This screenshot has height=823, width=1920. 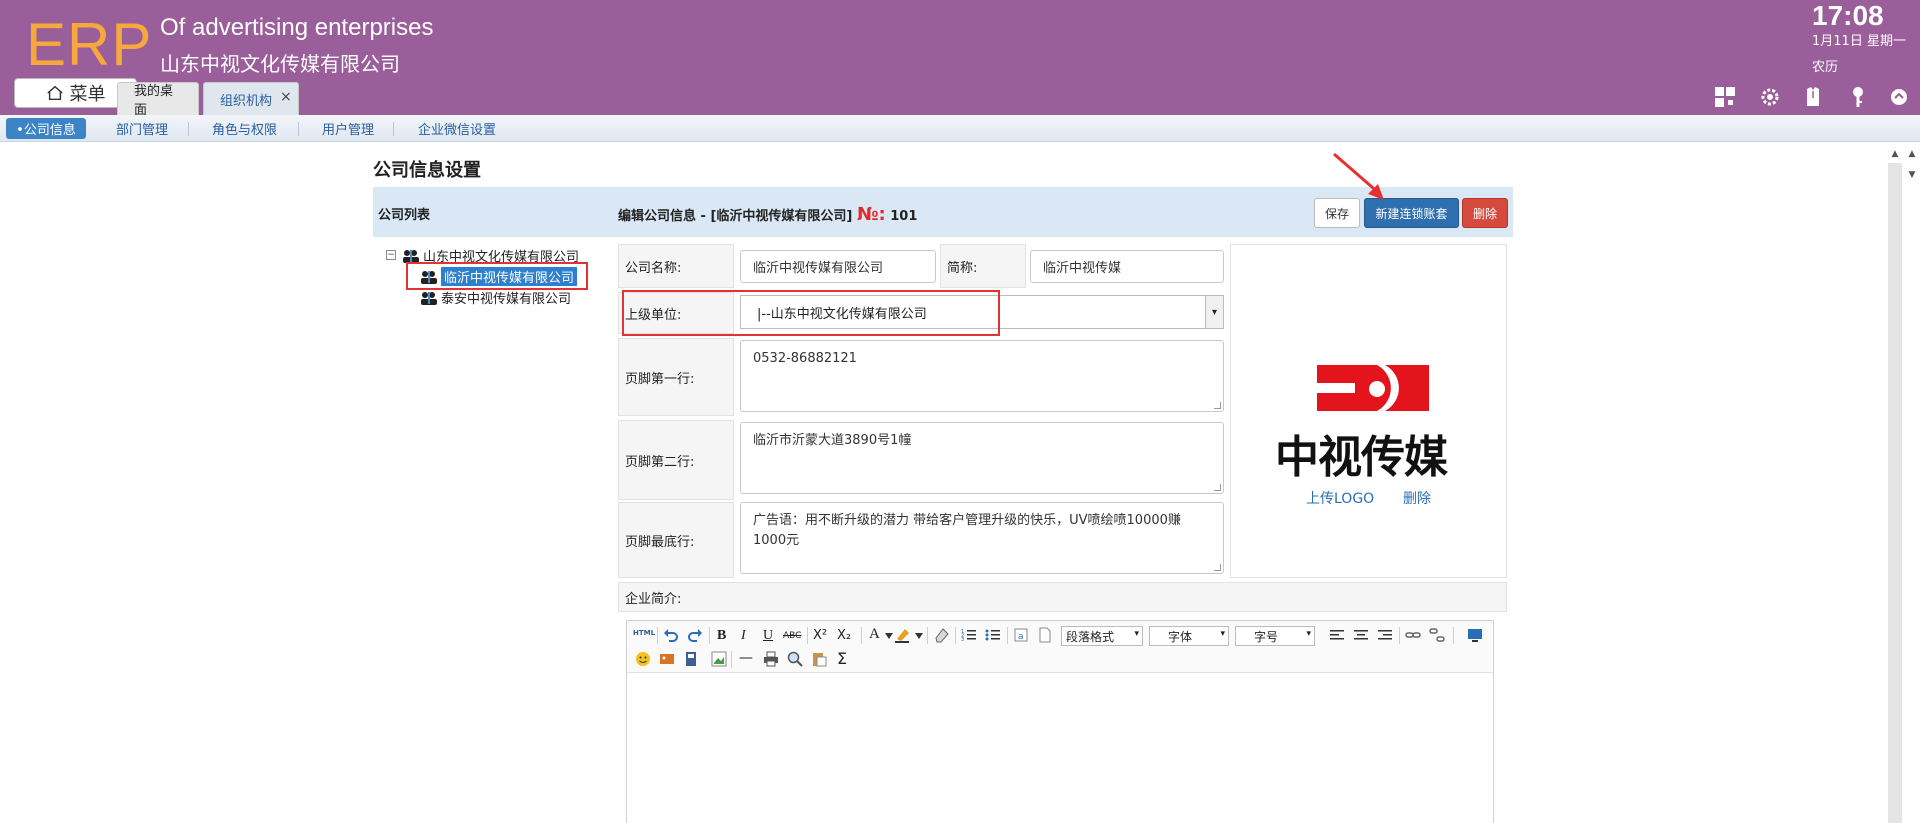 What do you see at coordinates (838, 266) in the screenshot?
I see `company-name-input: 临沂中视传媒有限公司` at bounding box center [838, 266].